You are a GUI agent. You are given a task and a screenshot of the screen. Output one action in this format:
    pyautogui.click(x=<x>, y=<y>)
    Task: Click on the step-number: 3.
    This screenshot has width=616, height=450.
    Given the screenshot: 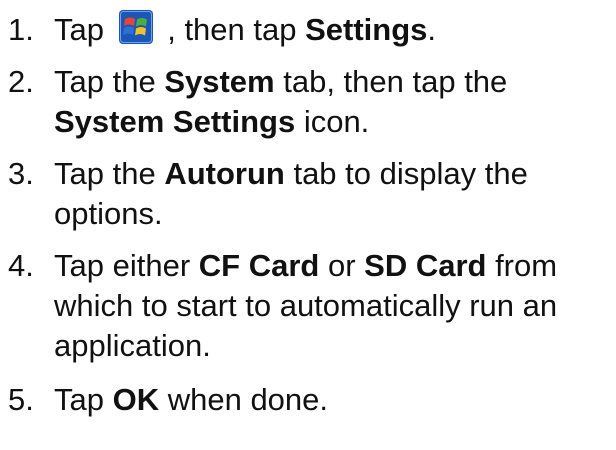 What is the action you would take?
    pyautogui.click(x=21, y=173)
    